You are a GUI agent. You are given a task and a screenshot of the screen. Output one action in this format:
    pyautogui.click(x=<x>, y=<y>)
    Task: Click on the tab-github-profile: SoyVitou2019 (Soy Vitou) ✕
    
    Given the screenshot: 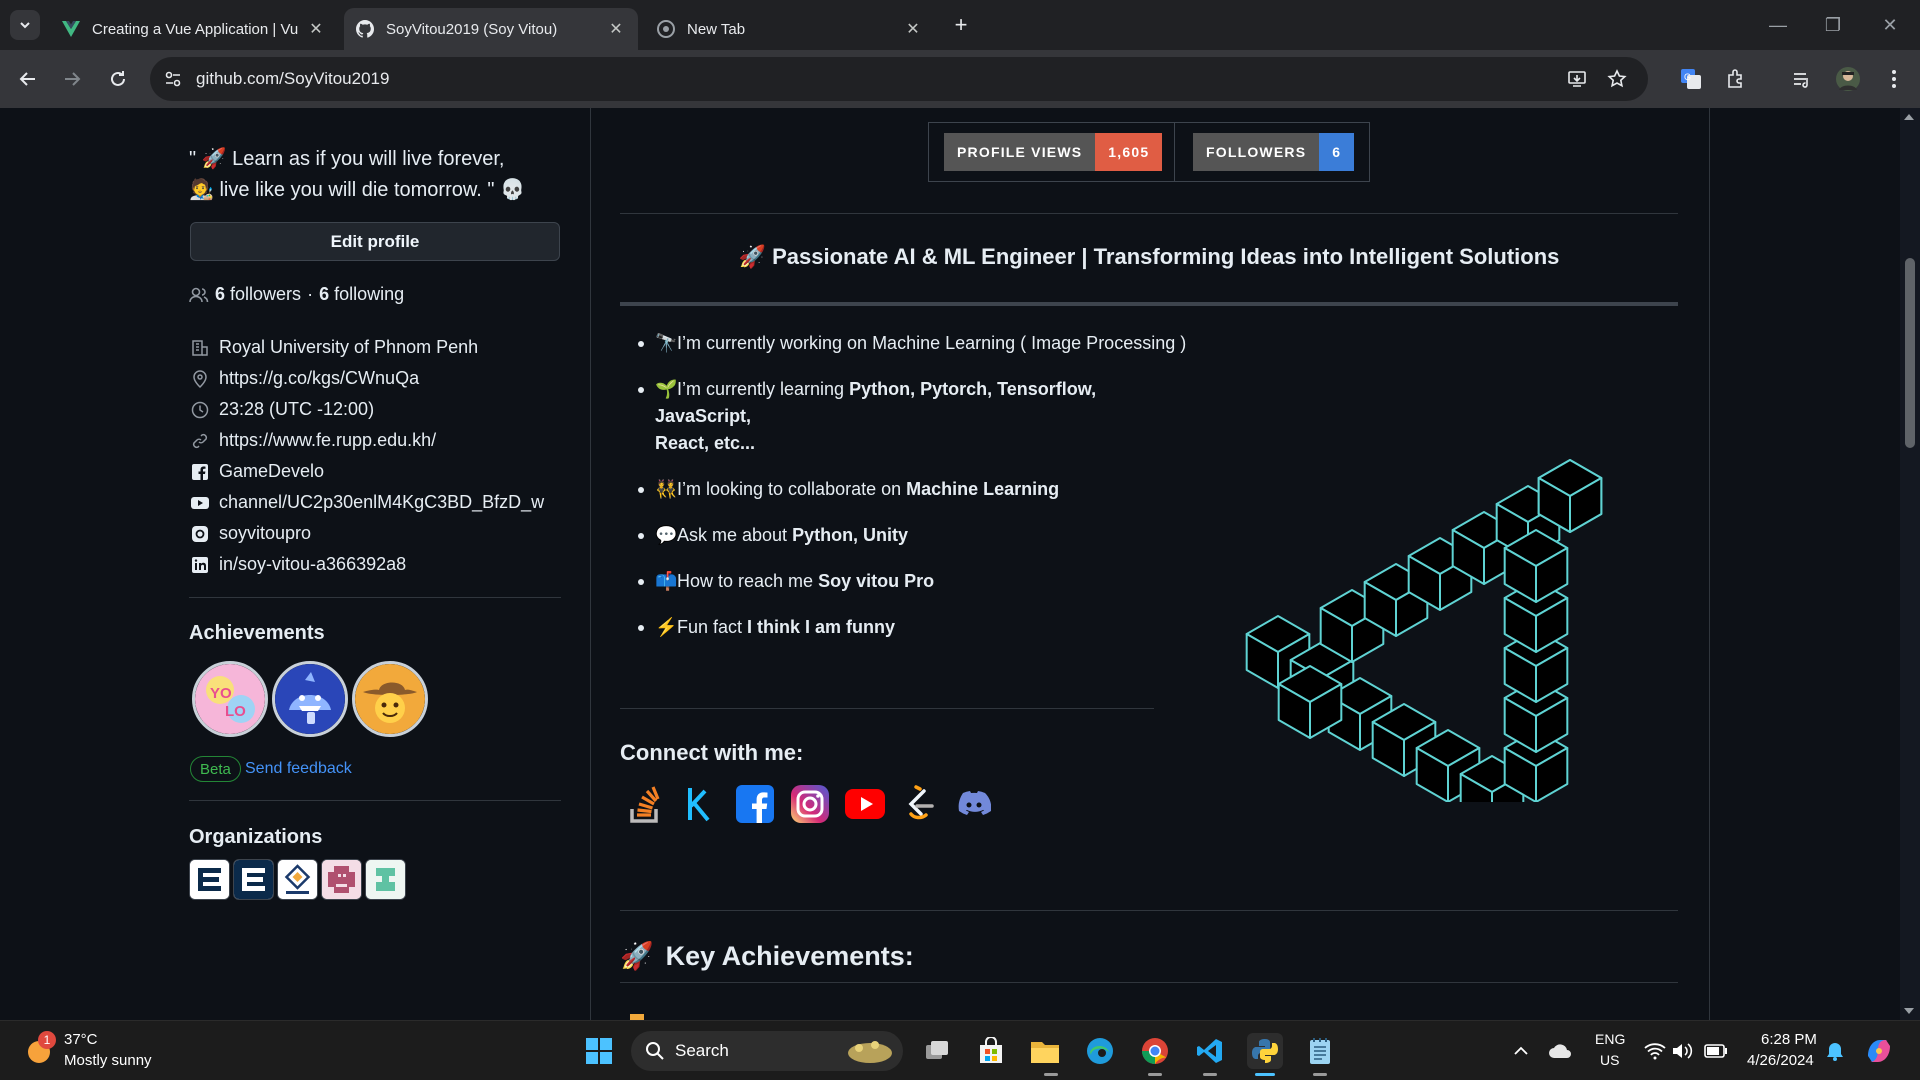 What is the action you would take?
    pyautogui.click(x=491, y=29)
    